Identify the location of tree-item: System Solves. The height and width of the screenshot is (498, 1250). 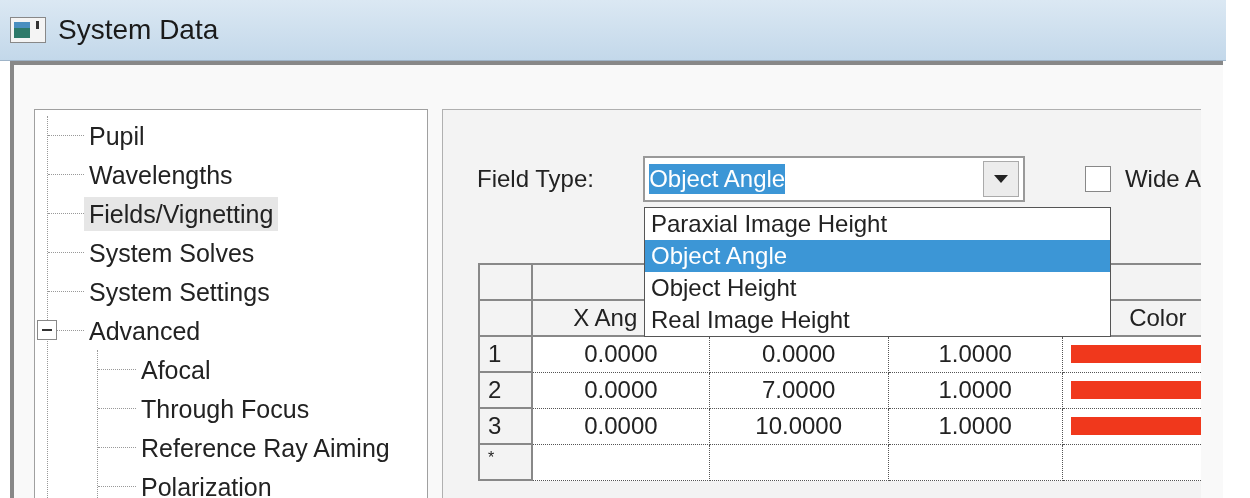
(172, 252).